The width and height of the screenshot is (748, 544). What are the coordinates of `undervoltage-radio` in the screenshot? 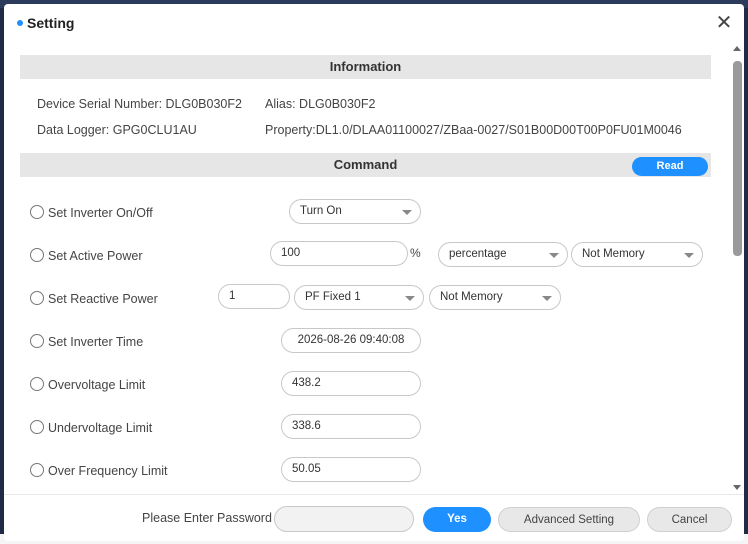 It's located at (37, 427).